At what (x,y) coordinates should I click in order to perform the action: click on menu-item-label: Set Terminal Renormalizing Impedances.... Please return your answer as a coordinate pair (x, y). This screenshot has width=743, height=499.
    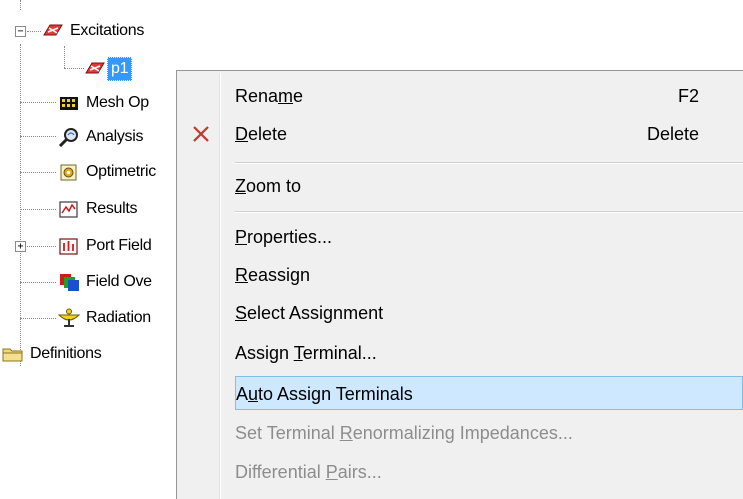
    Looking at the image, I should click on (404, 433).